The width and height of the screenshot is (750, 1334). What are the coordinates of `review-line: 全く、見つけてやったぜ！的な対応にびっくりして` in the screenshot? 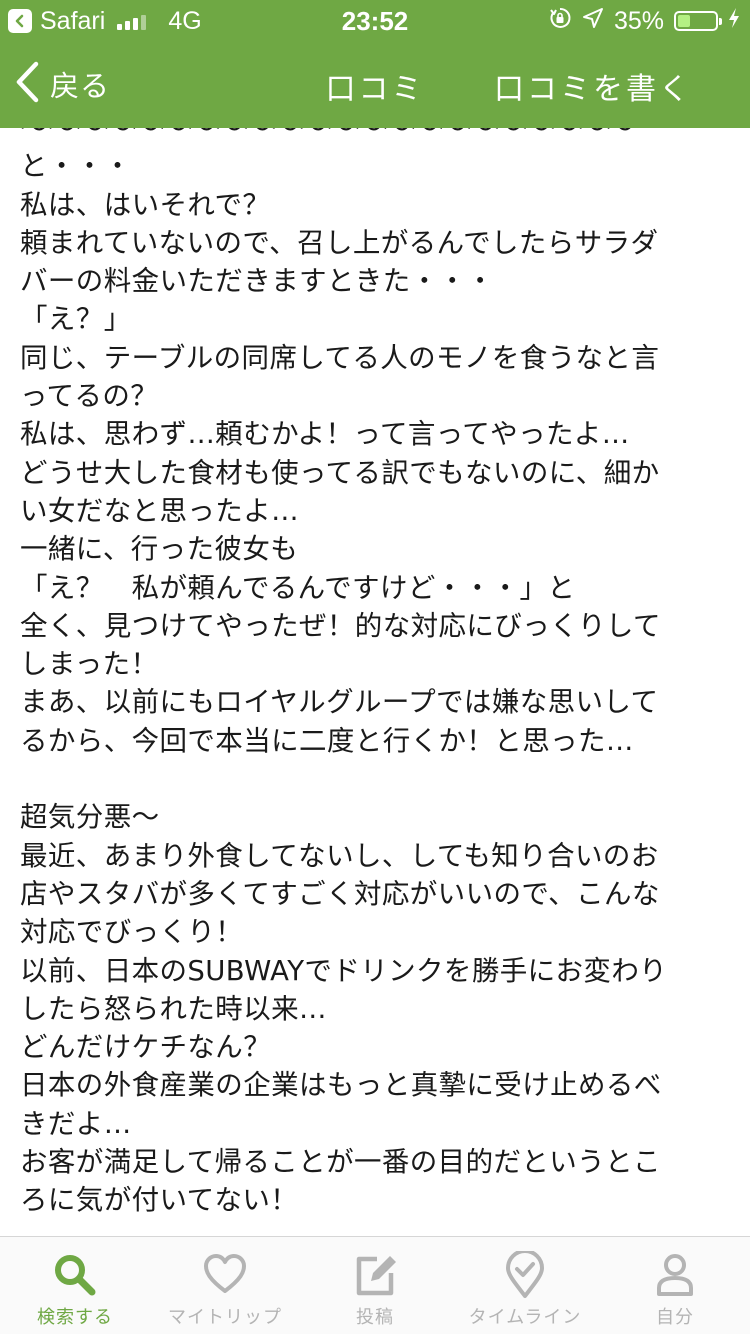 It's located at (340, 625).